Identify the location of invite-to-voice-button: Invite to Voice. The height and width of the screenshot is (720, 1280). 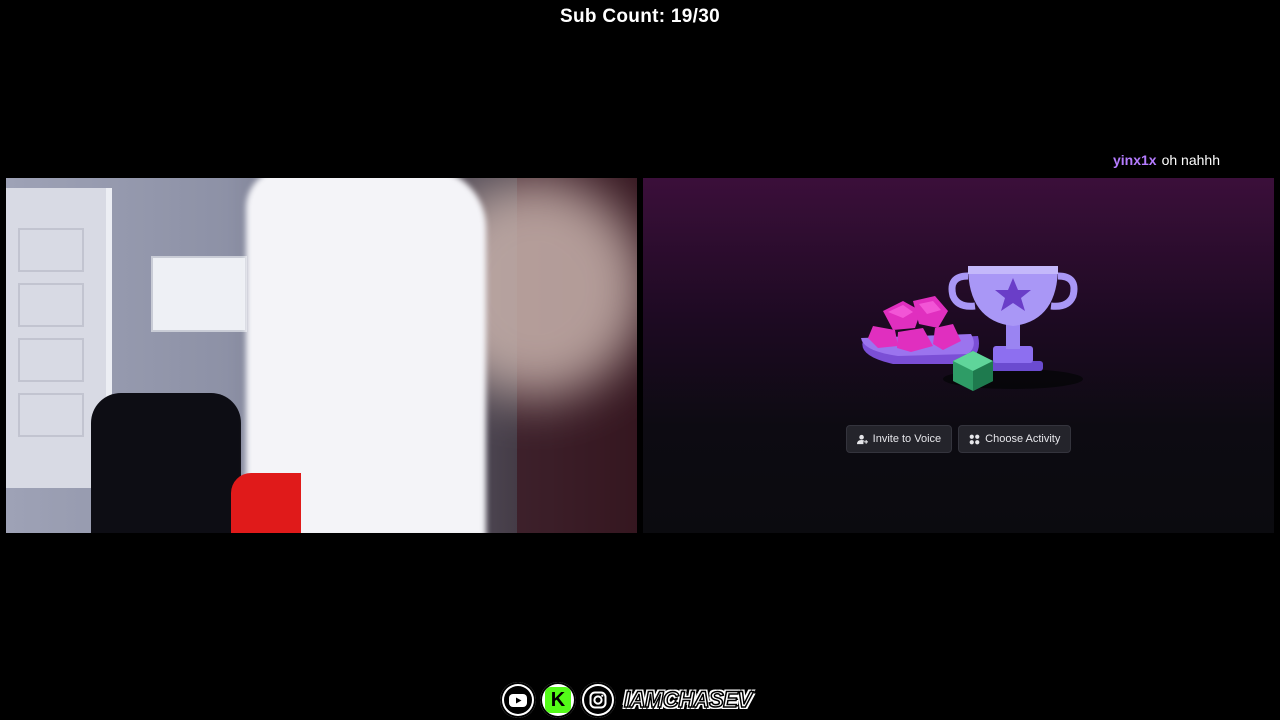
(899, 439).